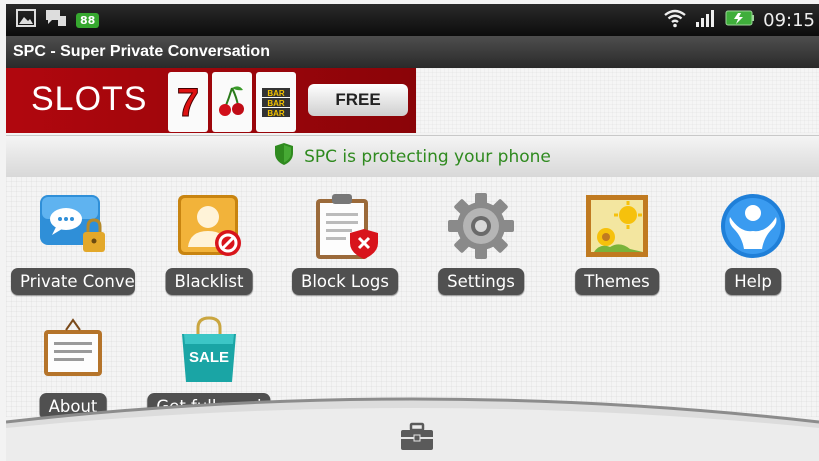  What do you see at coordinates (427, 156) in the screenshot?
I see `protection-status-text: SPC is protecting your phone` at bounding box center [427, 156].